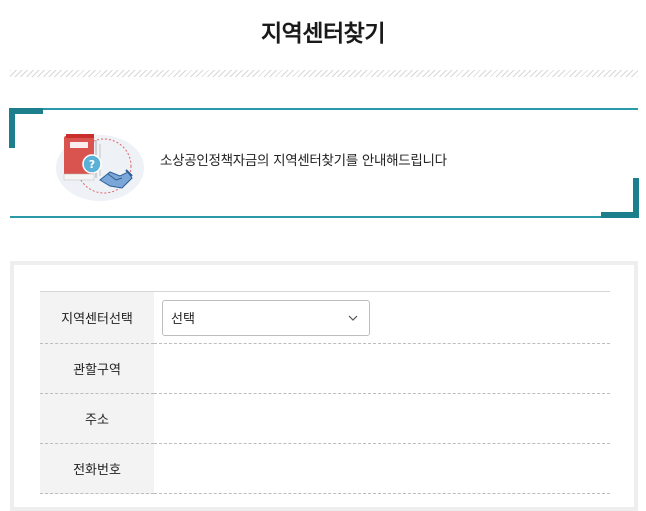  I want to click on page-title: 지역센터찾기, so click(323, 34).